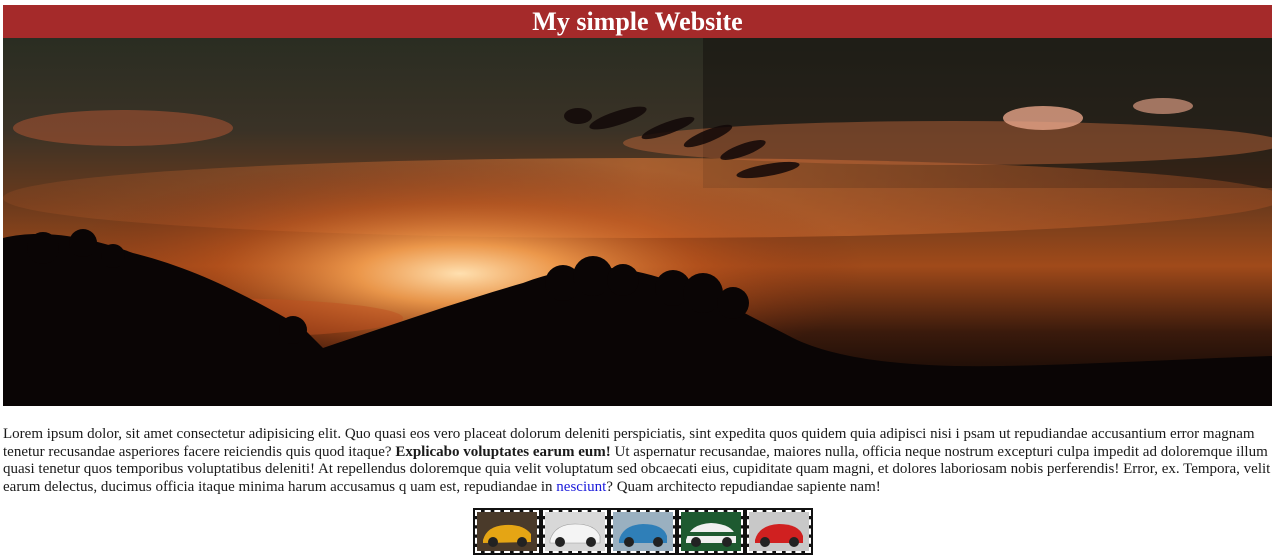 Image resolution: width=1280 pixels, height=559 pixels. I want to click on thumbnail-yellow-car, so click(507, 531).